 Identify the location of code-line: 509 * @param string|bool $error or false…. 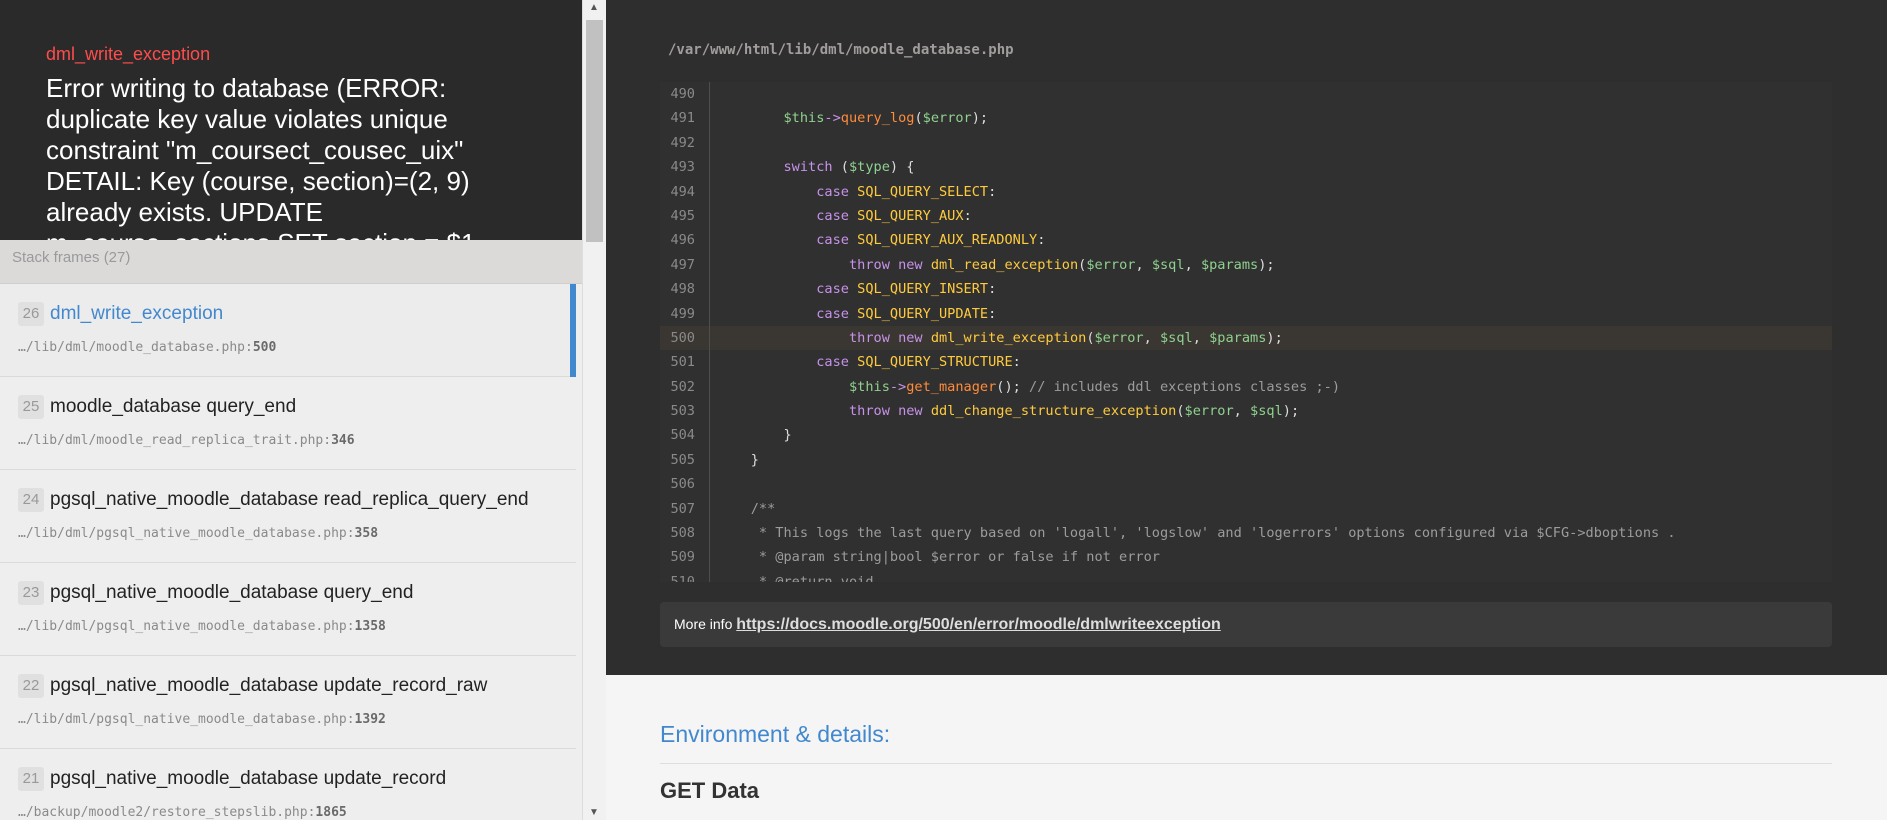
(1246, 557).